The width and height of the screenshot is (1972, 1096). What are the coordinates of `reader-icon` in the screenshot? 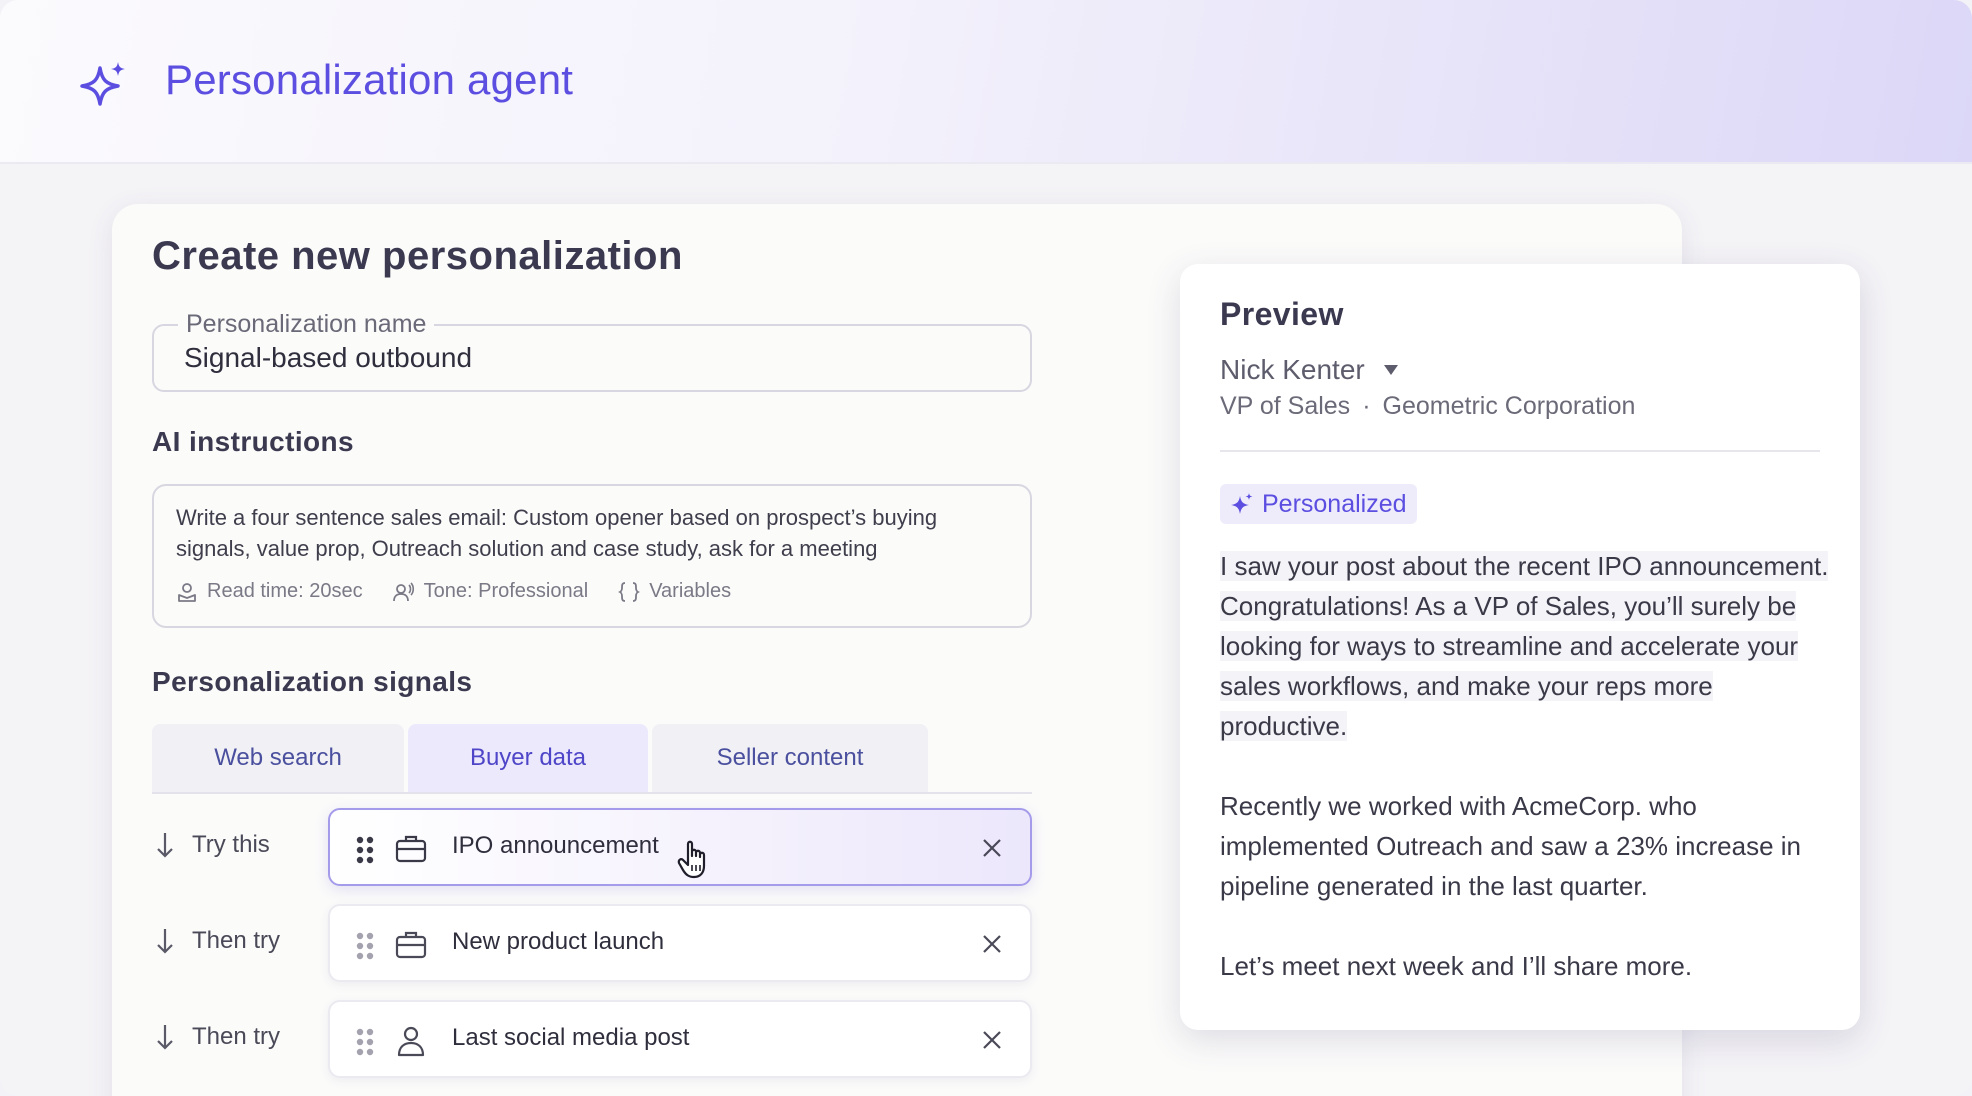 It's located at (187, 592).